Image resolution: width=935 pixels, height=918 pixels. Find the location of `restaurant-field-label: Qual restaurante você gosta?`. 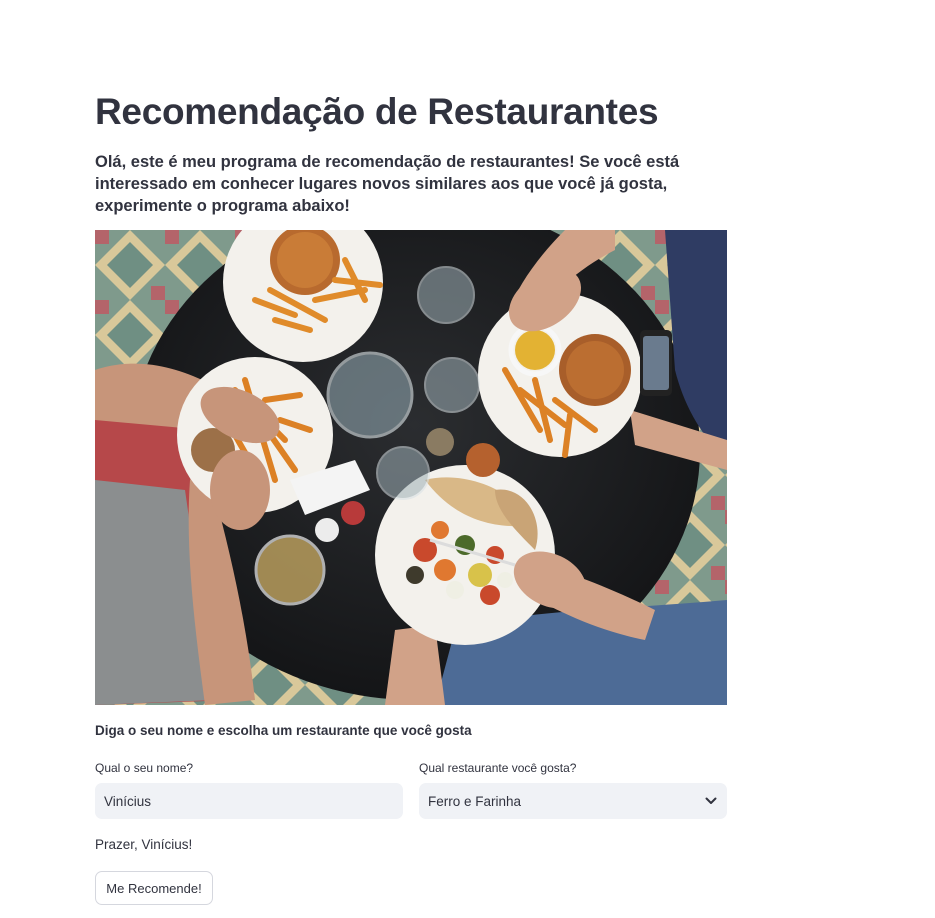

restaurant-field-label: Qual restaurante você gosta? is located at coordinates (498, 768).